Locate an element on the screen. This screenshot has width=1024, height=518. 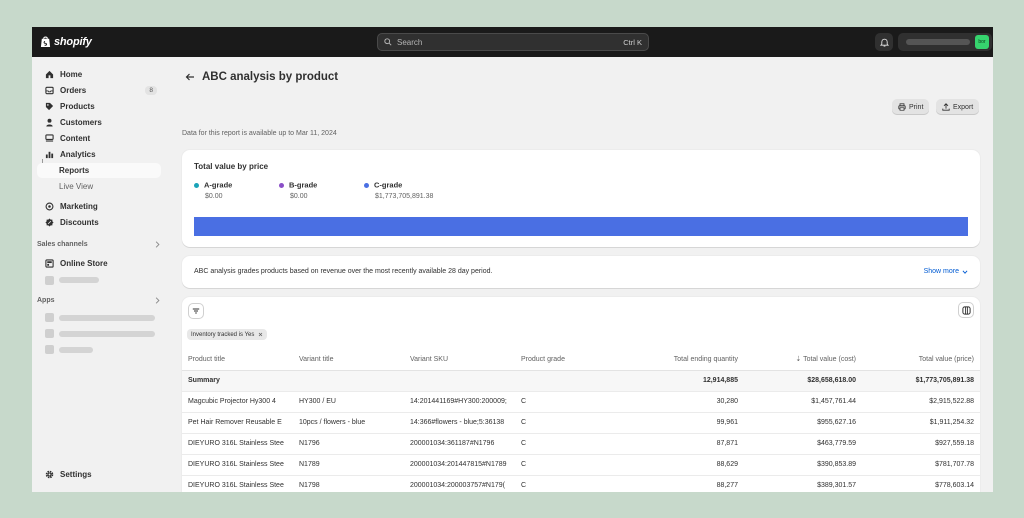
notifications-button is located at coordinates (884, 42).